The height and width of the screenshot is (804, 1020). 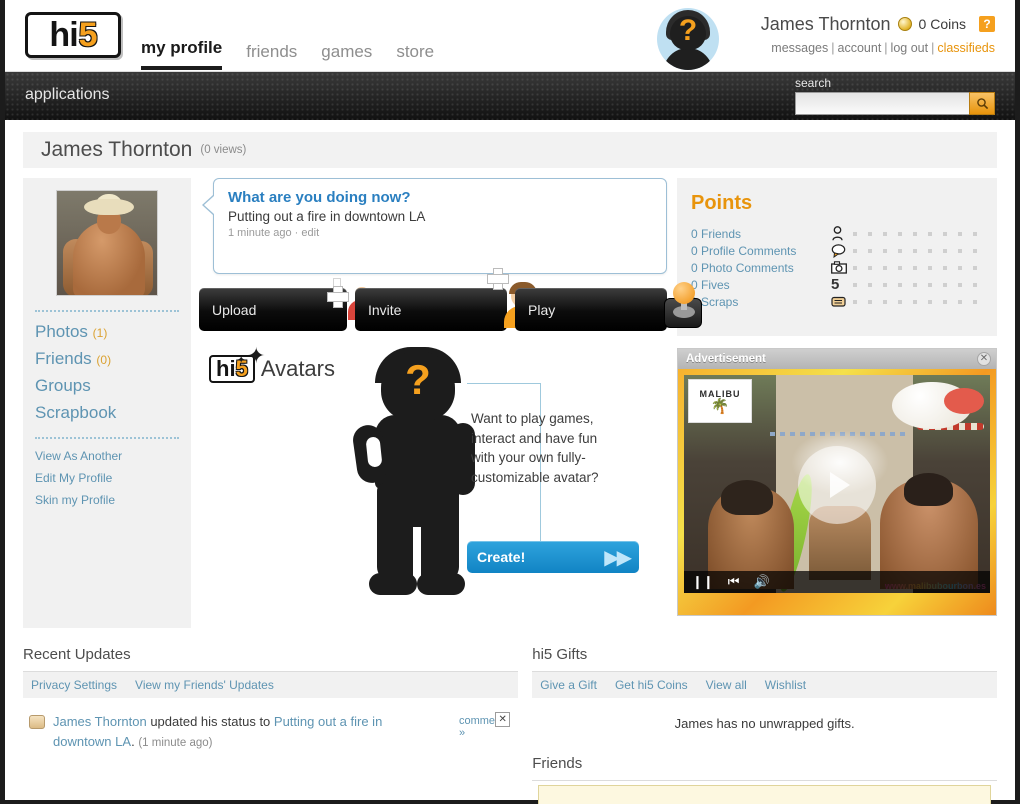 What do you see at coordinates (346, 56) in the screenshot?
I see `nav-item-games: games` at bounding box center [346, 56].